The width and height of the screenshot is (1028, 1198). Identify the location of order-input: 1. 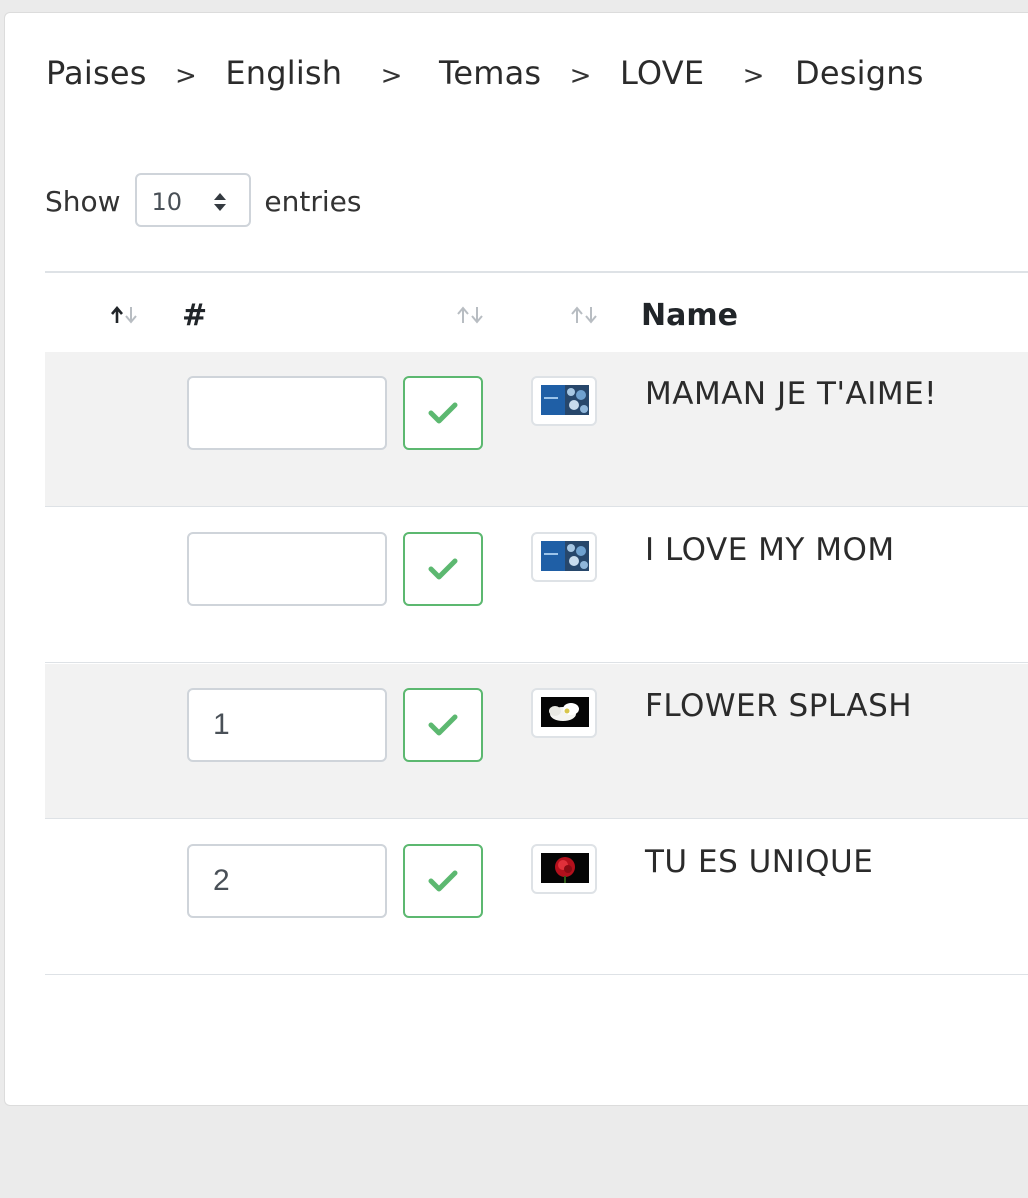
(287, 725).